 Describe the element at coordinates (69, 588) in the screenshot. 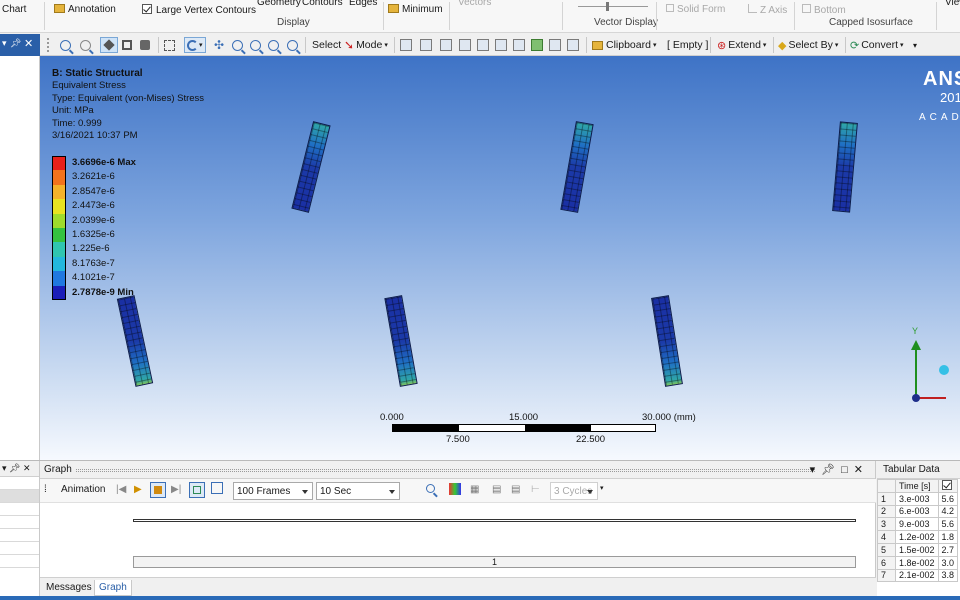

I see `tab-messages: Messages` at that location.